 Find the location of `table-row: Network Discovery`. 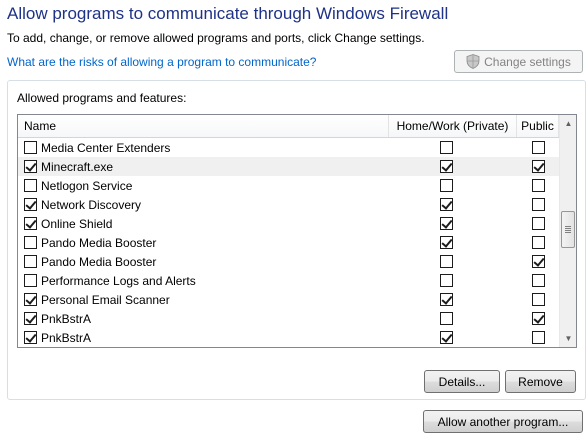

table-row: Network Discovery is located at coordinates (288, 204).